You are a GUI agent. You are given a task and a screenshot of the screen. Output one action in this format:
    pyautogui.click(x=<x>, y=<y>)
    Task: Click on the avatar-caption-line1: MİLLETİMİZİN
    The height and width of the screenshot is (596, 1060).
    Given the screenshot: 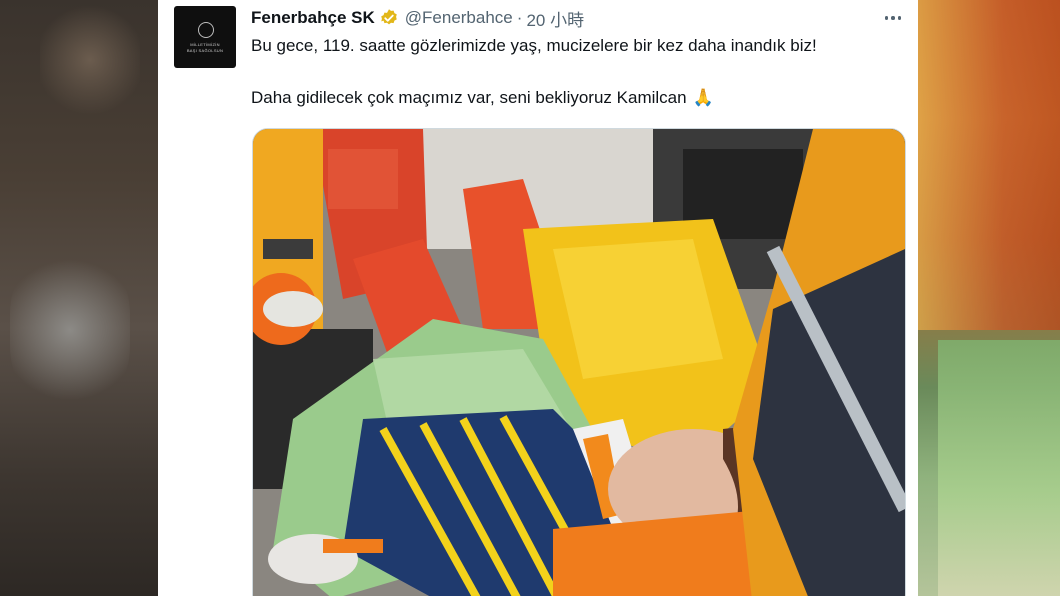 What is the action you would take?
    pyautogui.click(x=205, y=44)
    